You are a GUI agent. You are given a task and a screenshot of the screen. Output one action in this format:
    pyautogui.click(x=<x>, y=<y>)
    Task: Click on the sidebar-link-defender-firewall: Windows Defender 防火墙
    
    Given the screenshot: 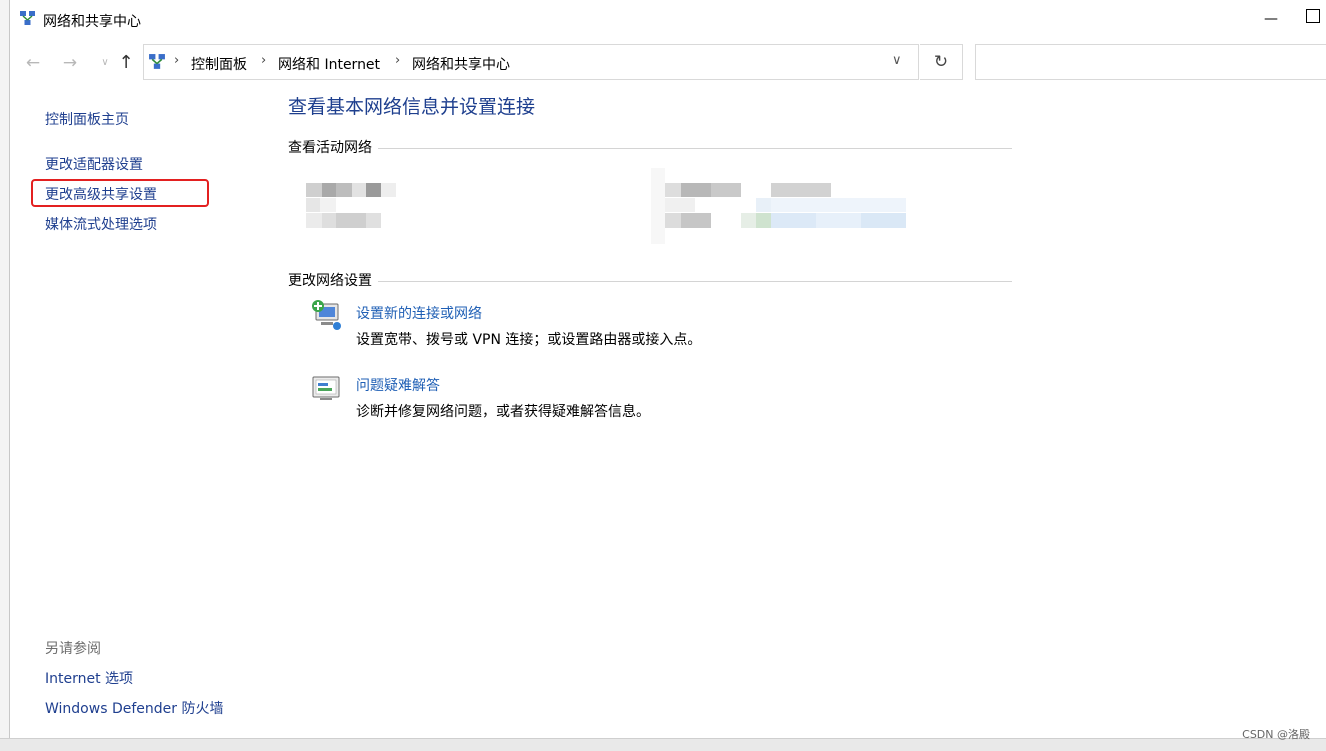 What is the action you would take?
    pyautogui.click(x=134, y=708)
    